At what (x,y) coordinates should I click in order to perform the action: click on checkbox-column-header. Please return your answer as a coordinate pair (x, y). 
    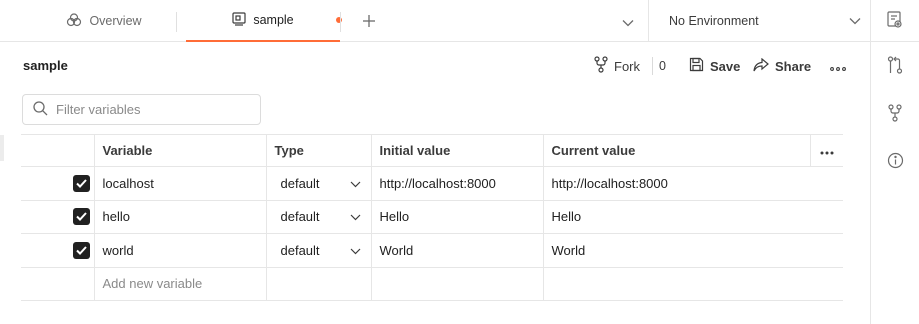
    Looking at the image, I should click on (58, 150).